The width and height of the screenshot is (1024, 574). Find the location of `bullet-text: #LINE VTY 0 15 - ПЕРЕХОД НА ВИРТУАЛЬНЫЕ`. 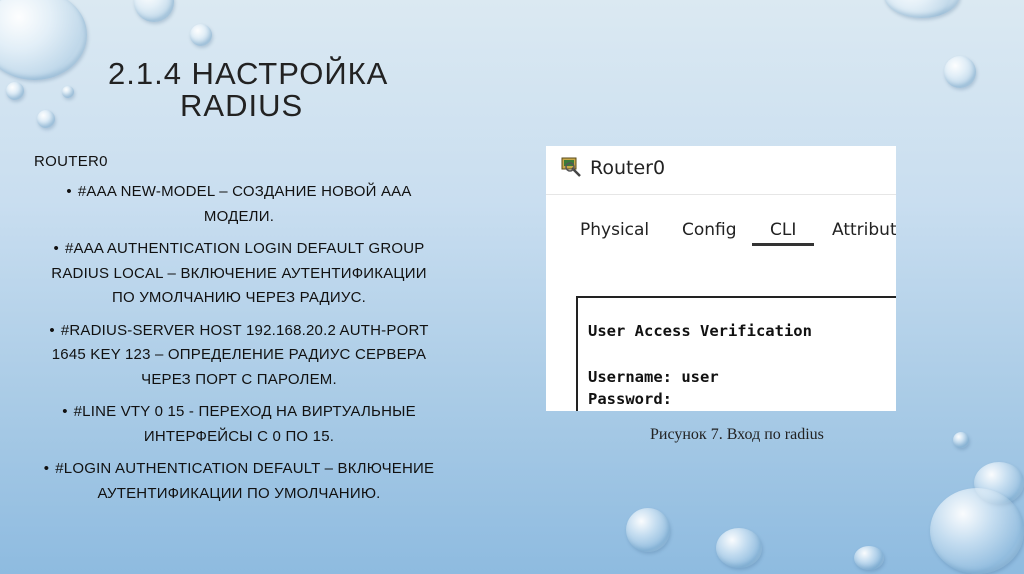

bullet-text: #LINE VTY 0 15 - ПЕРЕХОД НА ВИРТУАЛЬНЫЕ is located at coordinates (244, 411).